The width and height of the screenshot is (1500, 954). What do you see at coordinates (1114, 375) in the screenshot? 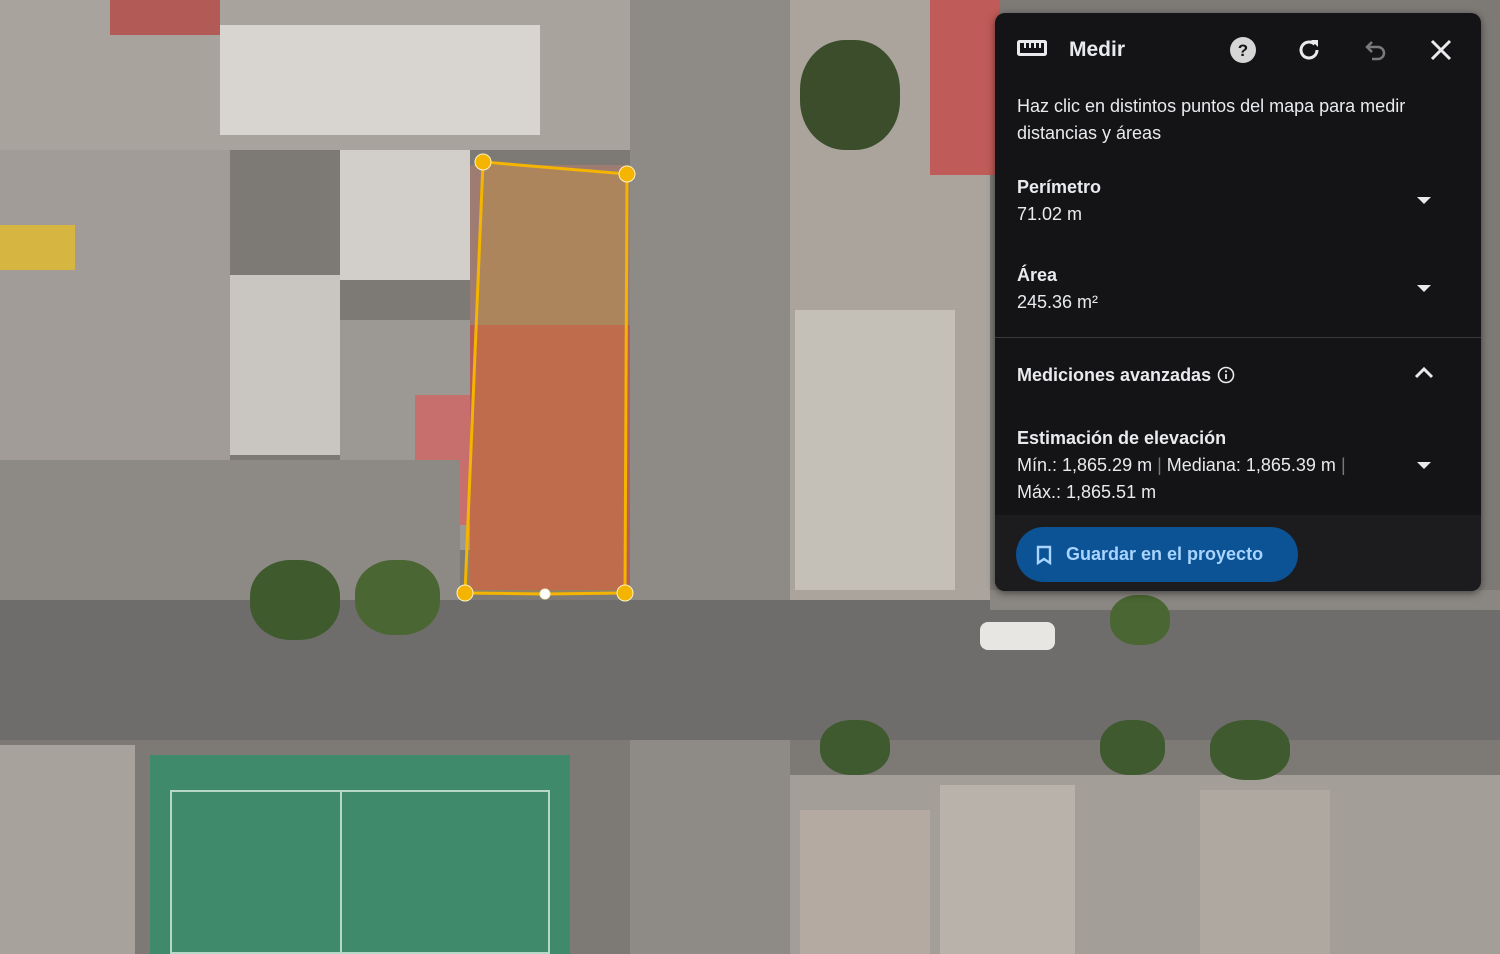
I see `advanced-label: Mediciones avanzadas` at bounding box center [1114, 375].